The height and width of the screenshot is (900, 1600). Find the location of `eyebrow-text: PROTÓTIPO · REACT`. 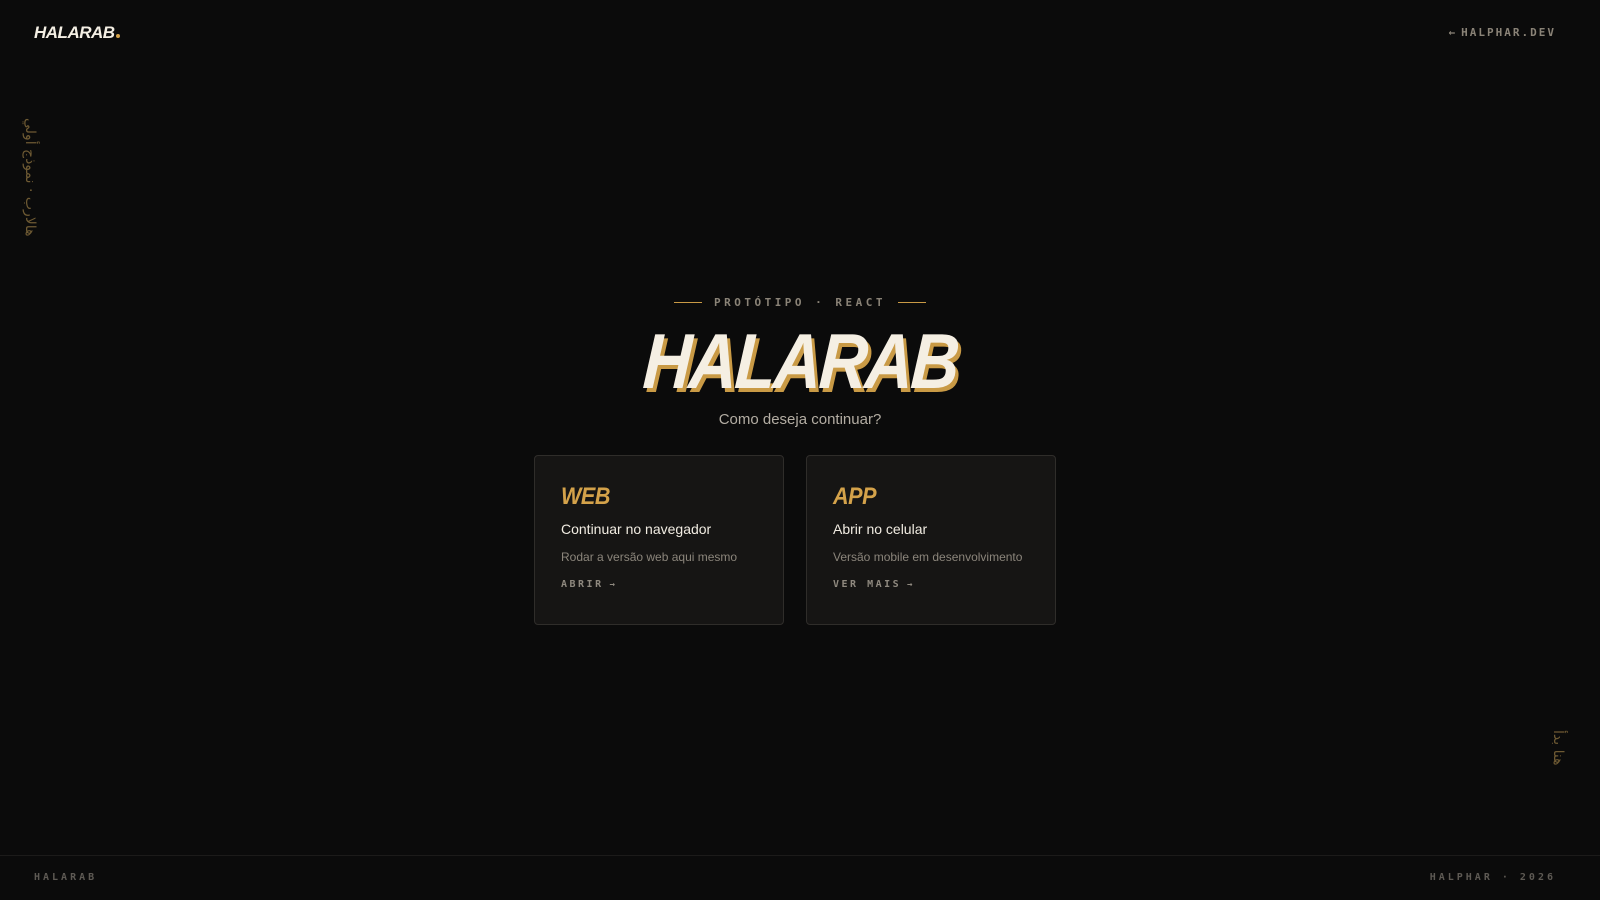

eyebrow-text: PROTÓTIPO · REACT is located at coordinates (800, 302).